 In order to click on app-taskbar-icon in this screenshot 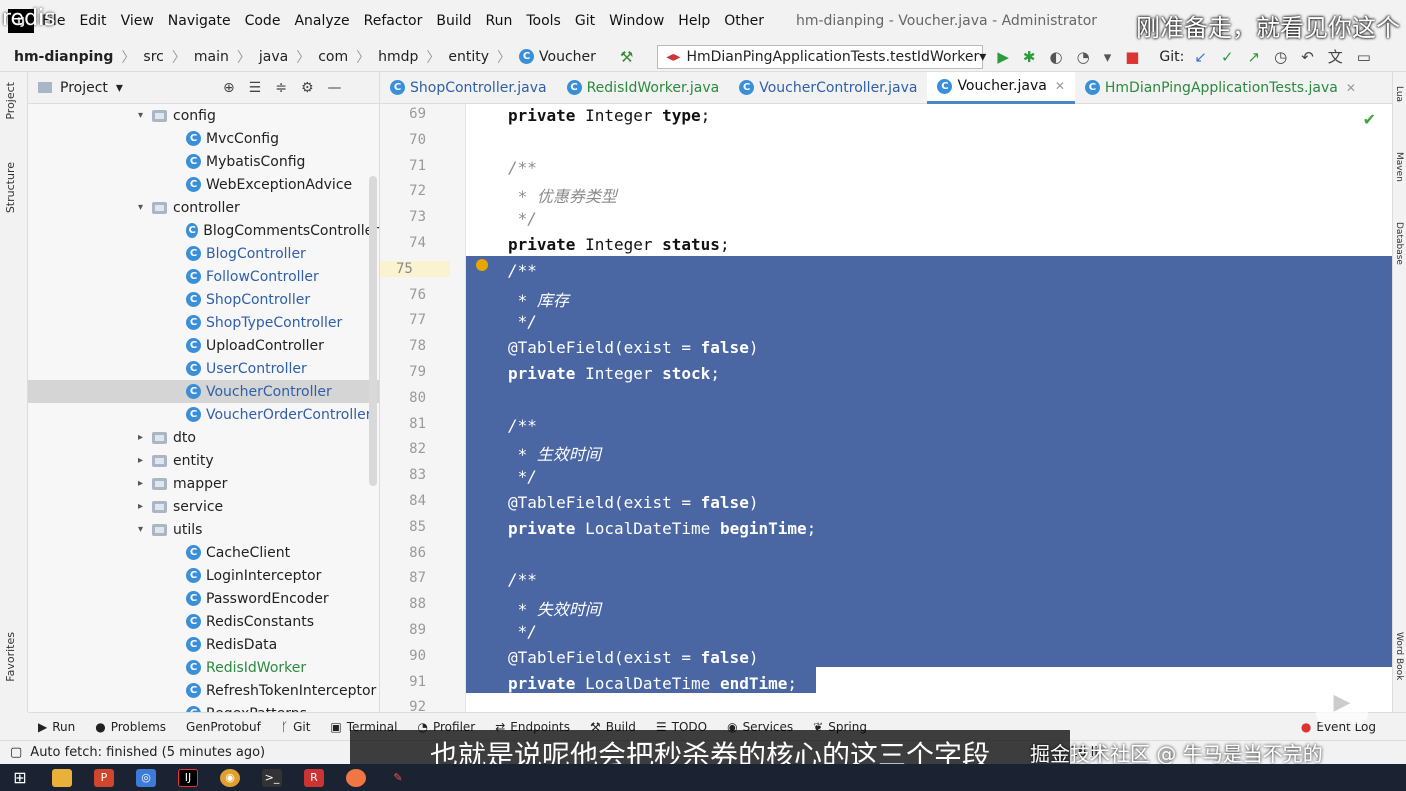, I will do `click(356, 777)`.